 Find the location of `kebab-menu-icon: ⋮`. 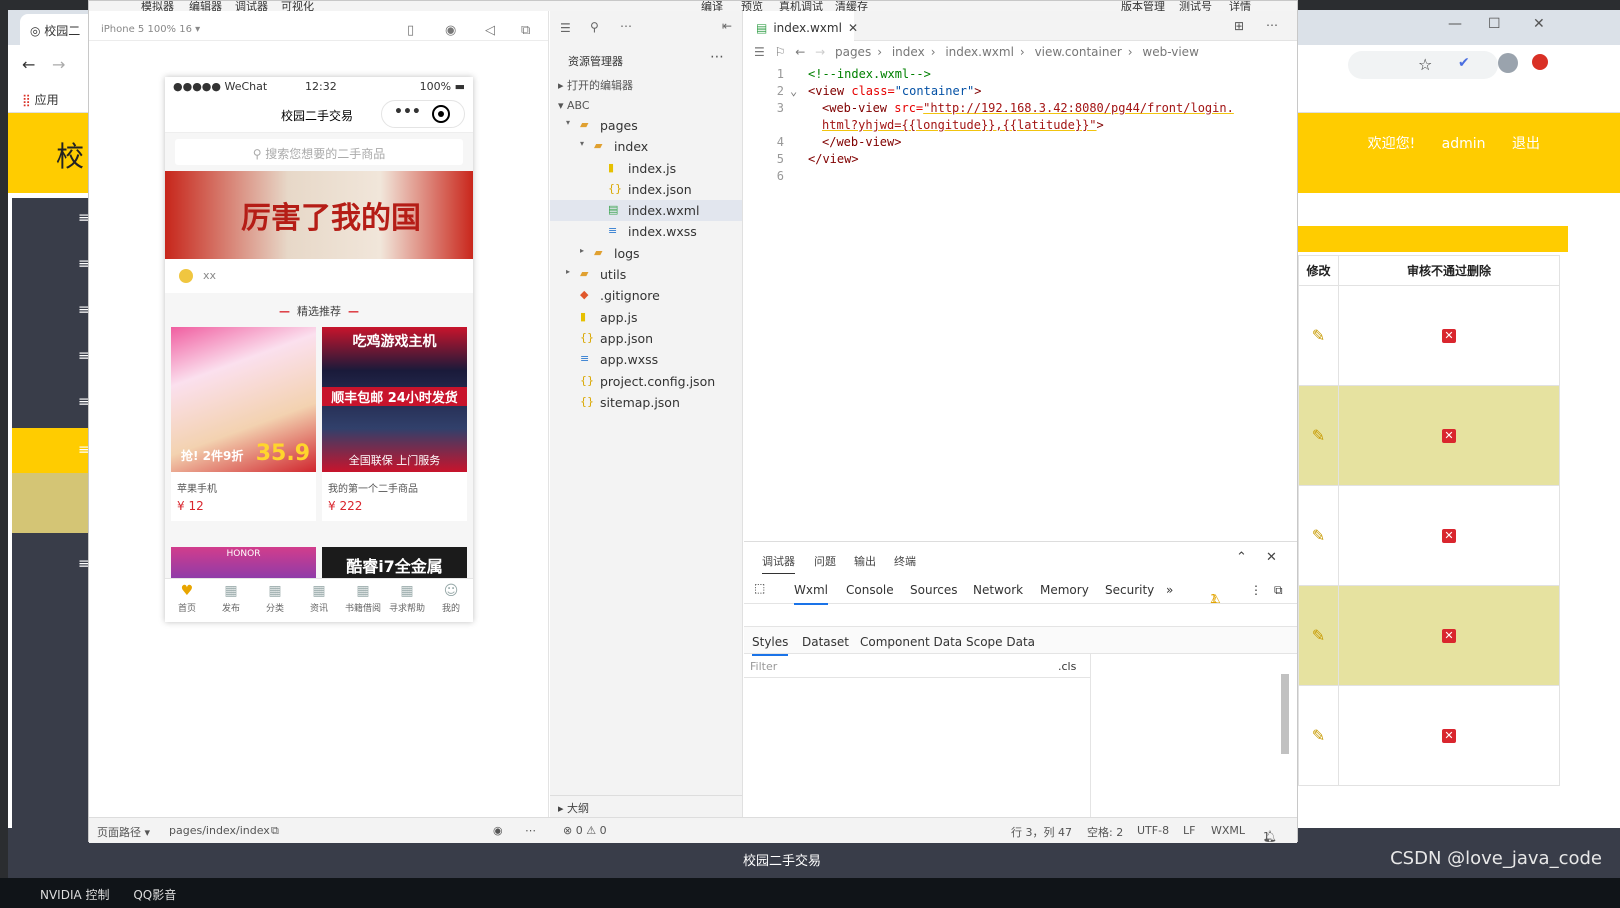

kebab-menu-icon: ⋮ is located at coordinates (1256, 590).